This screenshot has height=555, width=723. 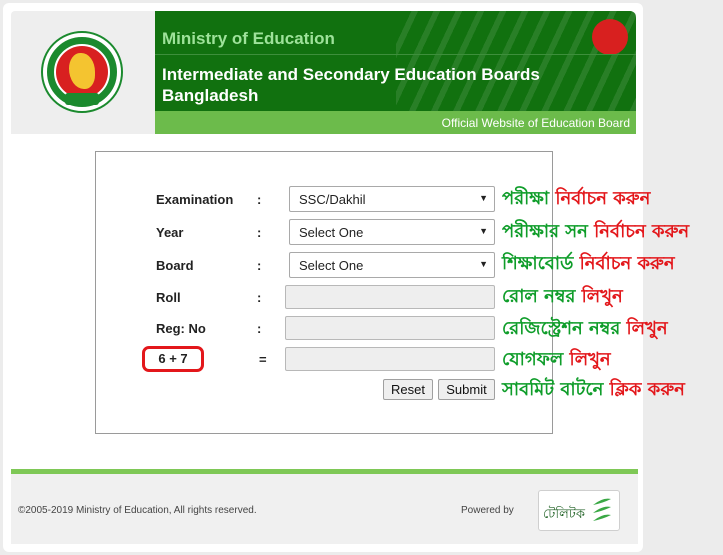 I want to click on roll-label: Roll, so click(x=168, y=297).